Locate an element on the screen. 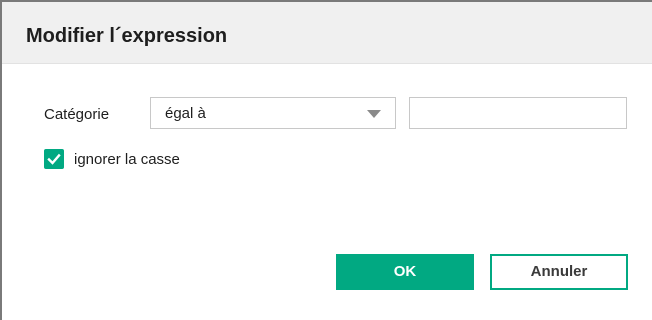 The width and height of the screenshot is (652, 320). ok-button: OK is located at coordinates (405, 272).